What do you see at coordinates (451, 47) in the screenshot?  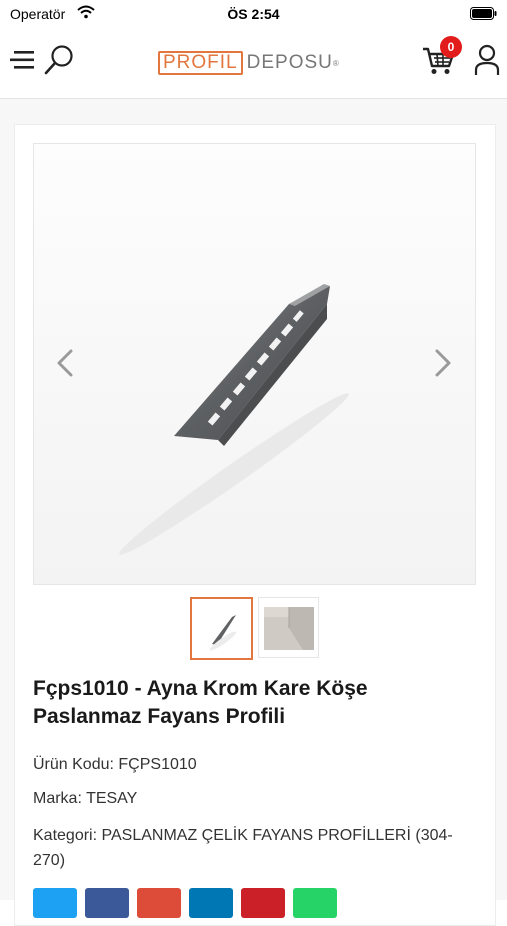 I see `cart-count-badge: 0` at bounding box center [451, 47].